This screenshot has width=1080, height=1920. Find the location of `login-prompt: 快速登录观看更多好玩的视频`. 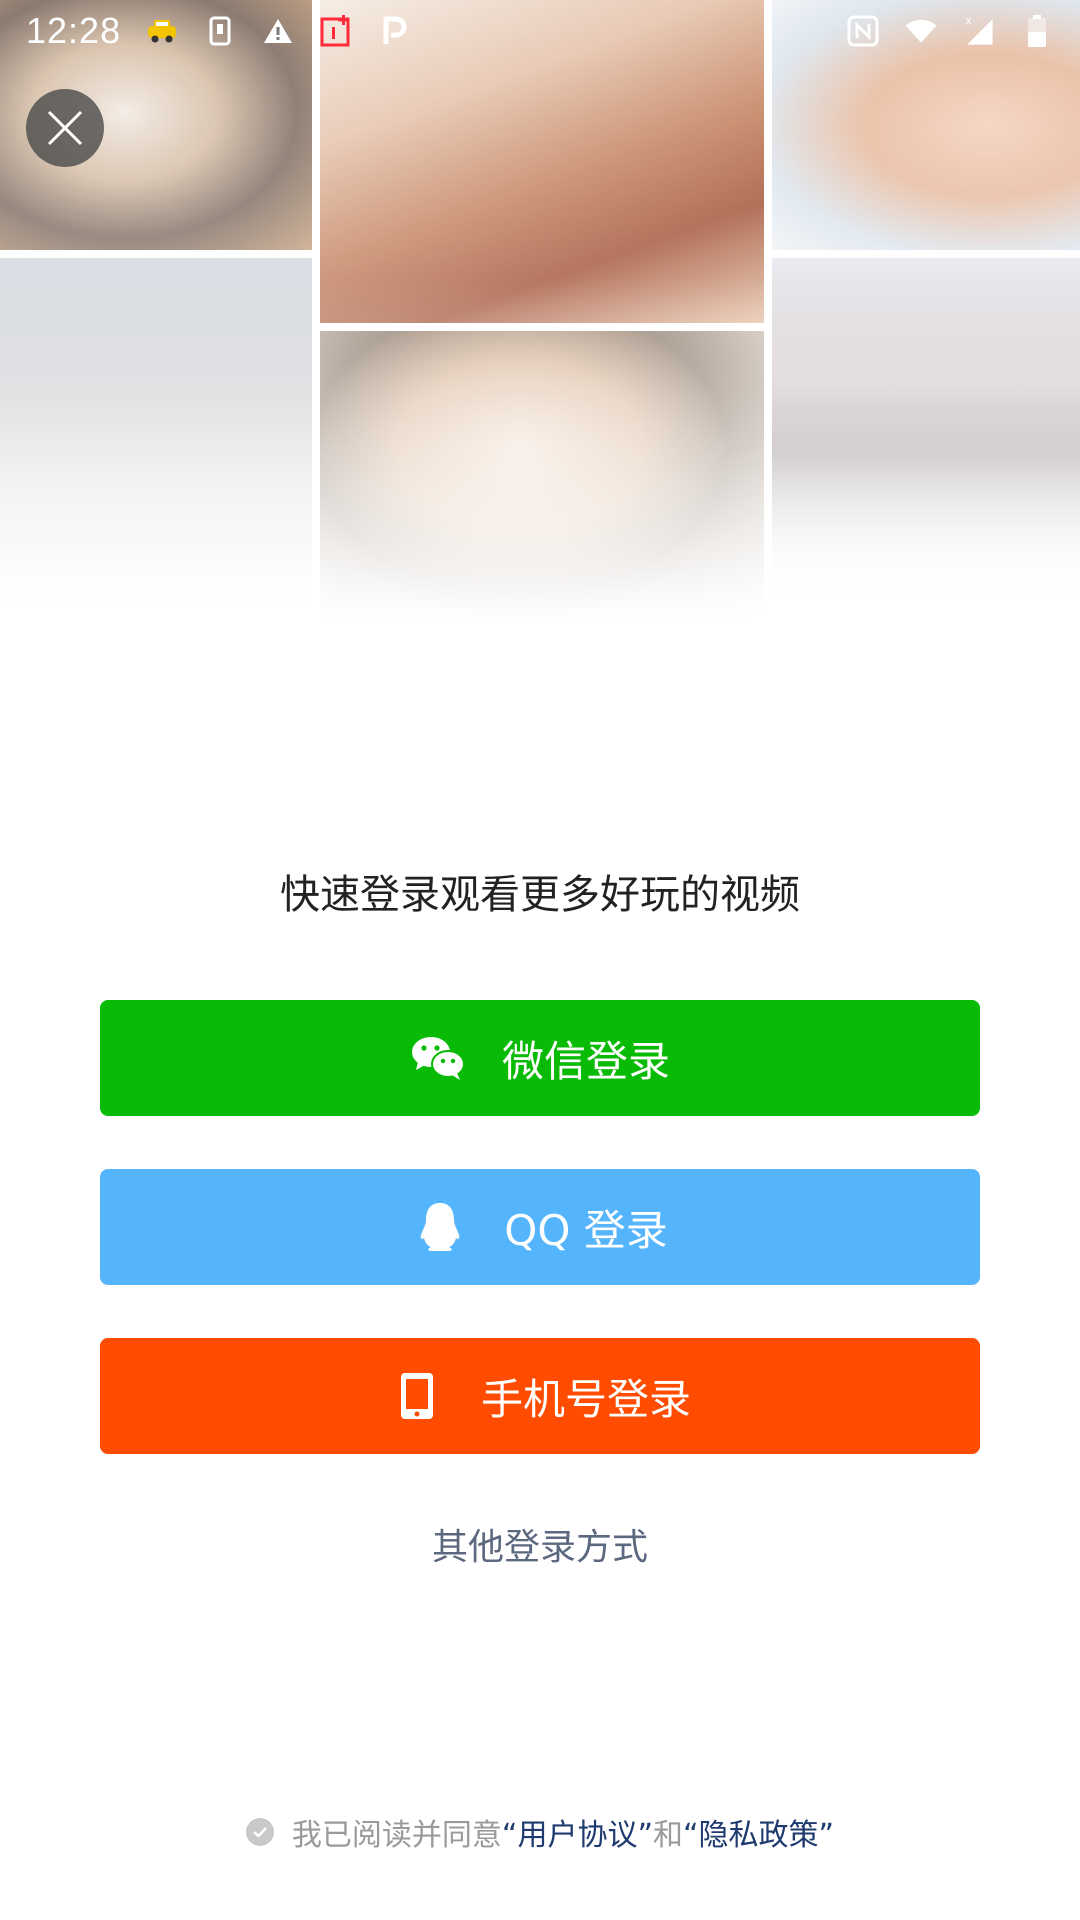

login-prompt: 快速登录观看更多好玩的视频 is located at coordinates (540, 895).